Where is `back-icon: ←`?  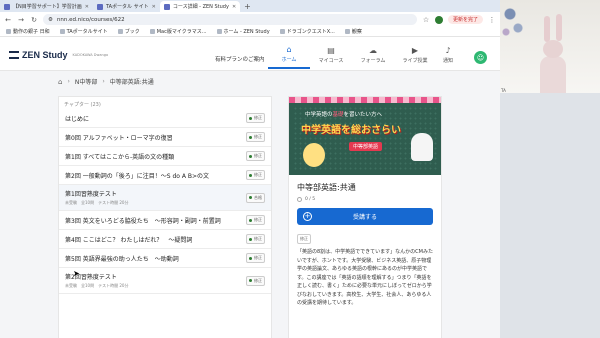
back-icon: ← is located at coordinates (8, 20).